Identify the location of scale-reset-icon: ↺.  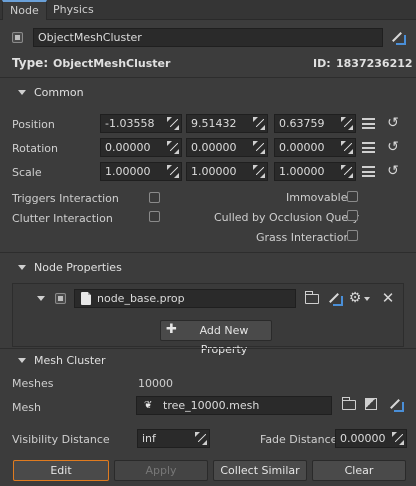
(393, 171).